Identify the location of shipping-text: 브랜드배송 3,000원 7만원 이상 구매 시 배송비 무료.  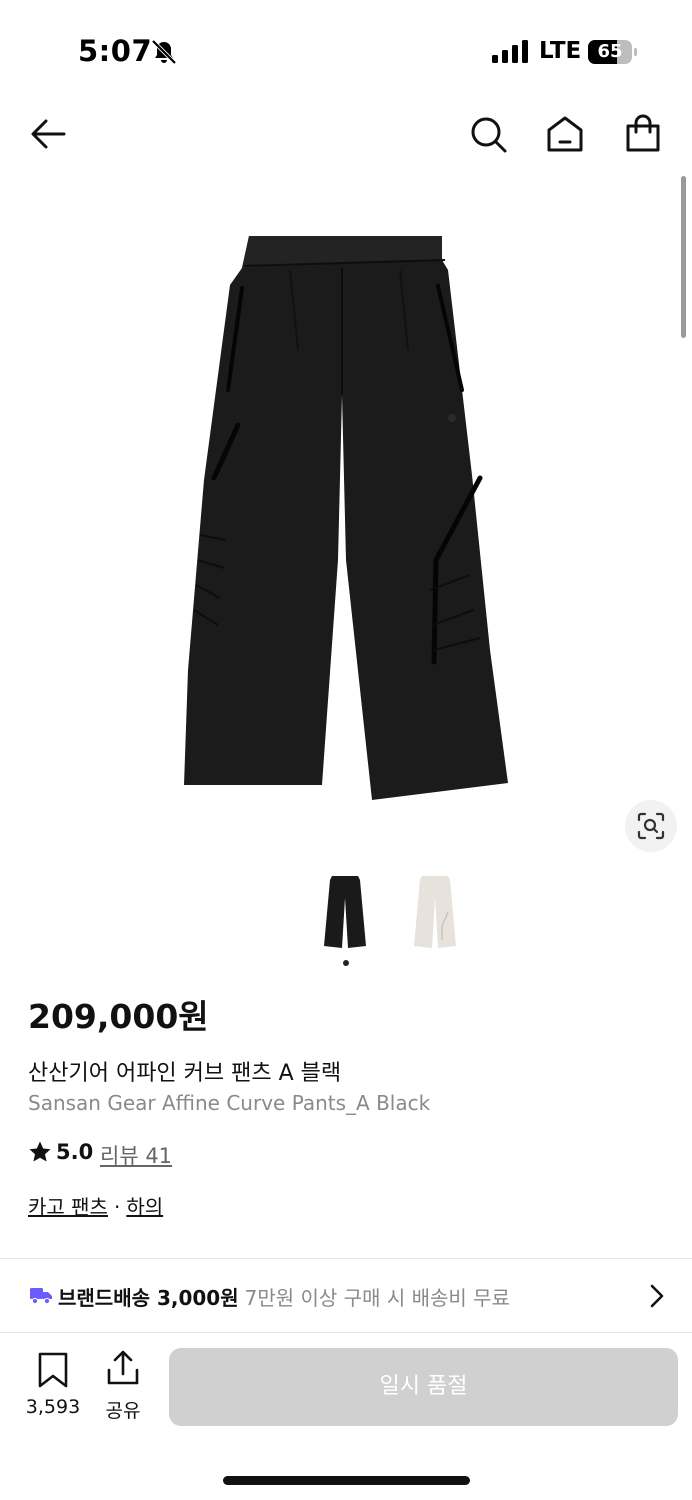
(284, 1296).